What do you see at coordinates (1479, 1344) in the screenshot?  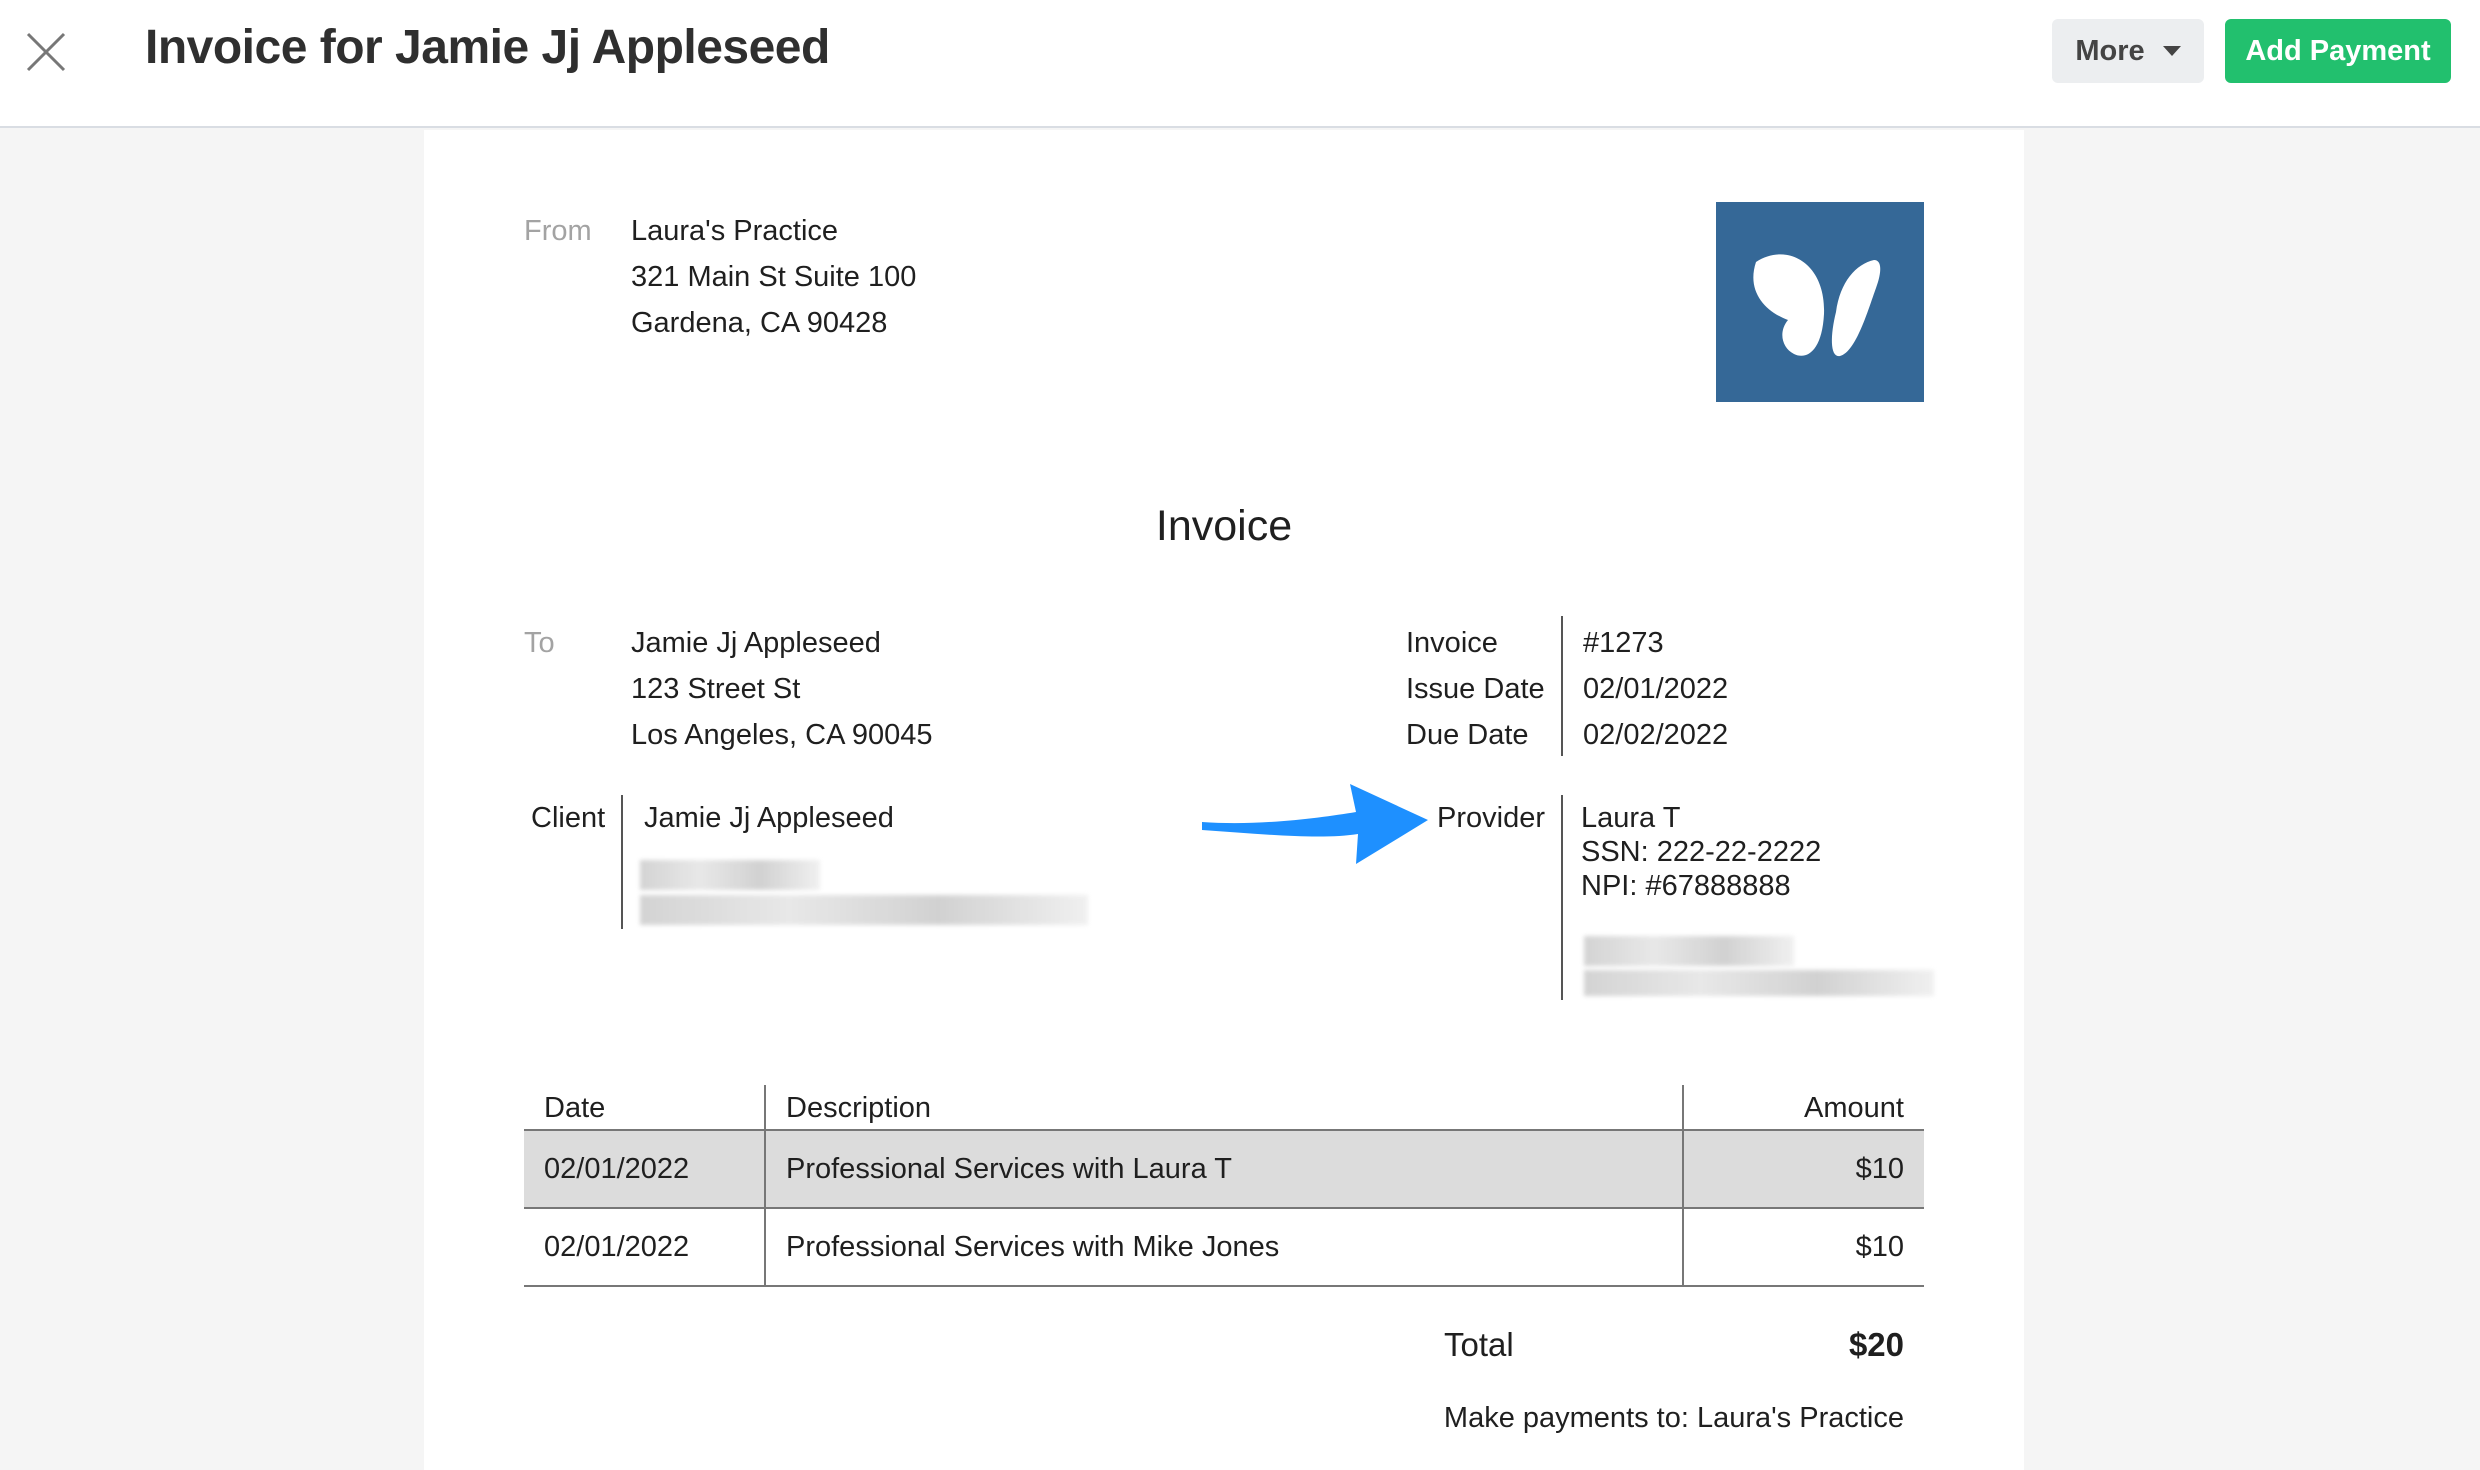 I see `total-label: Total` at bounding box center [1479, 1344].